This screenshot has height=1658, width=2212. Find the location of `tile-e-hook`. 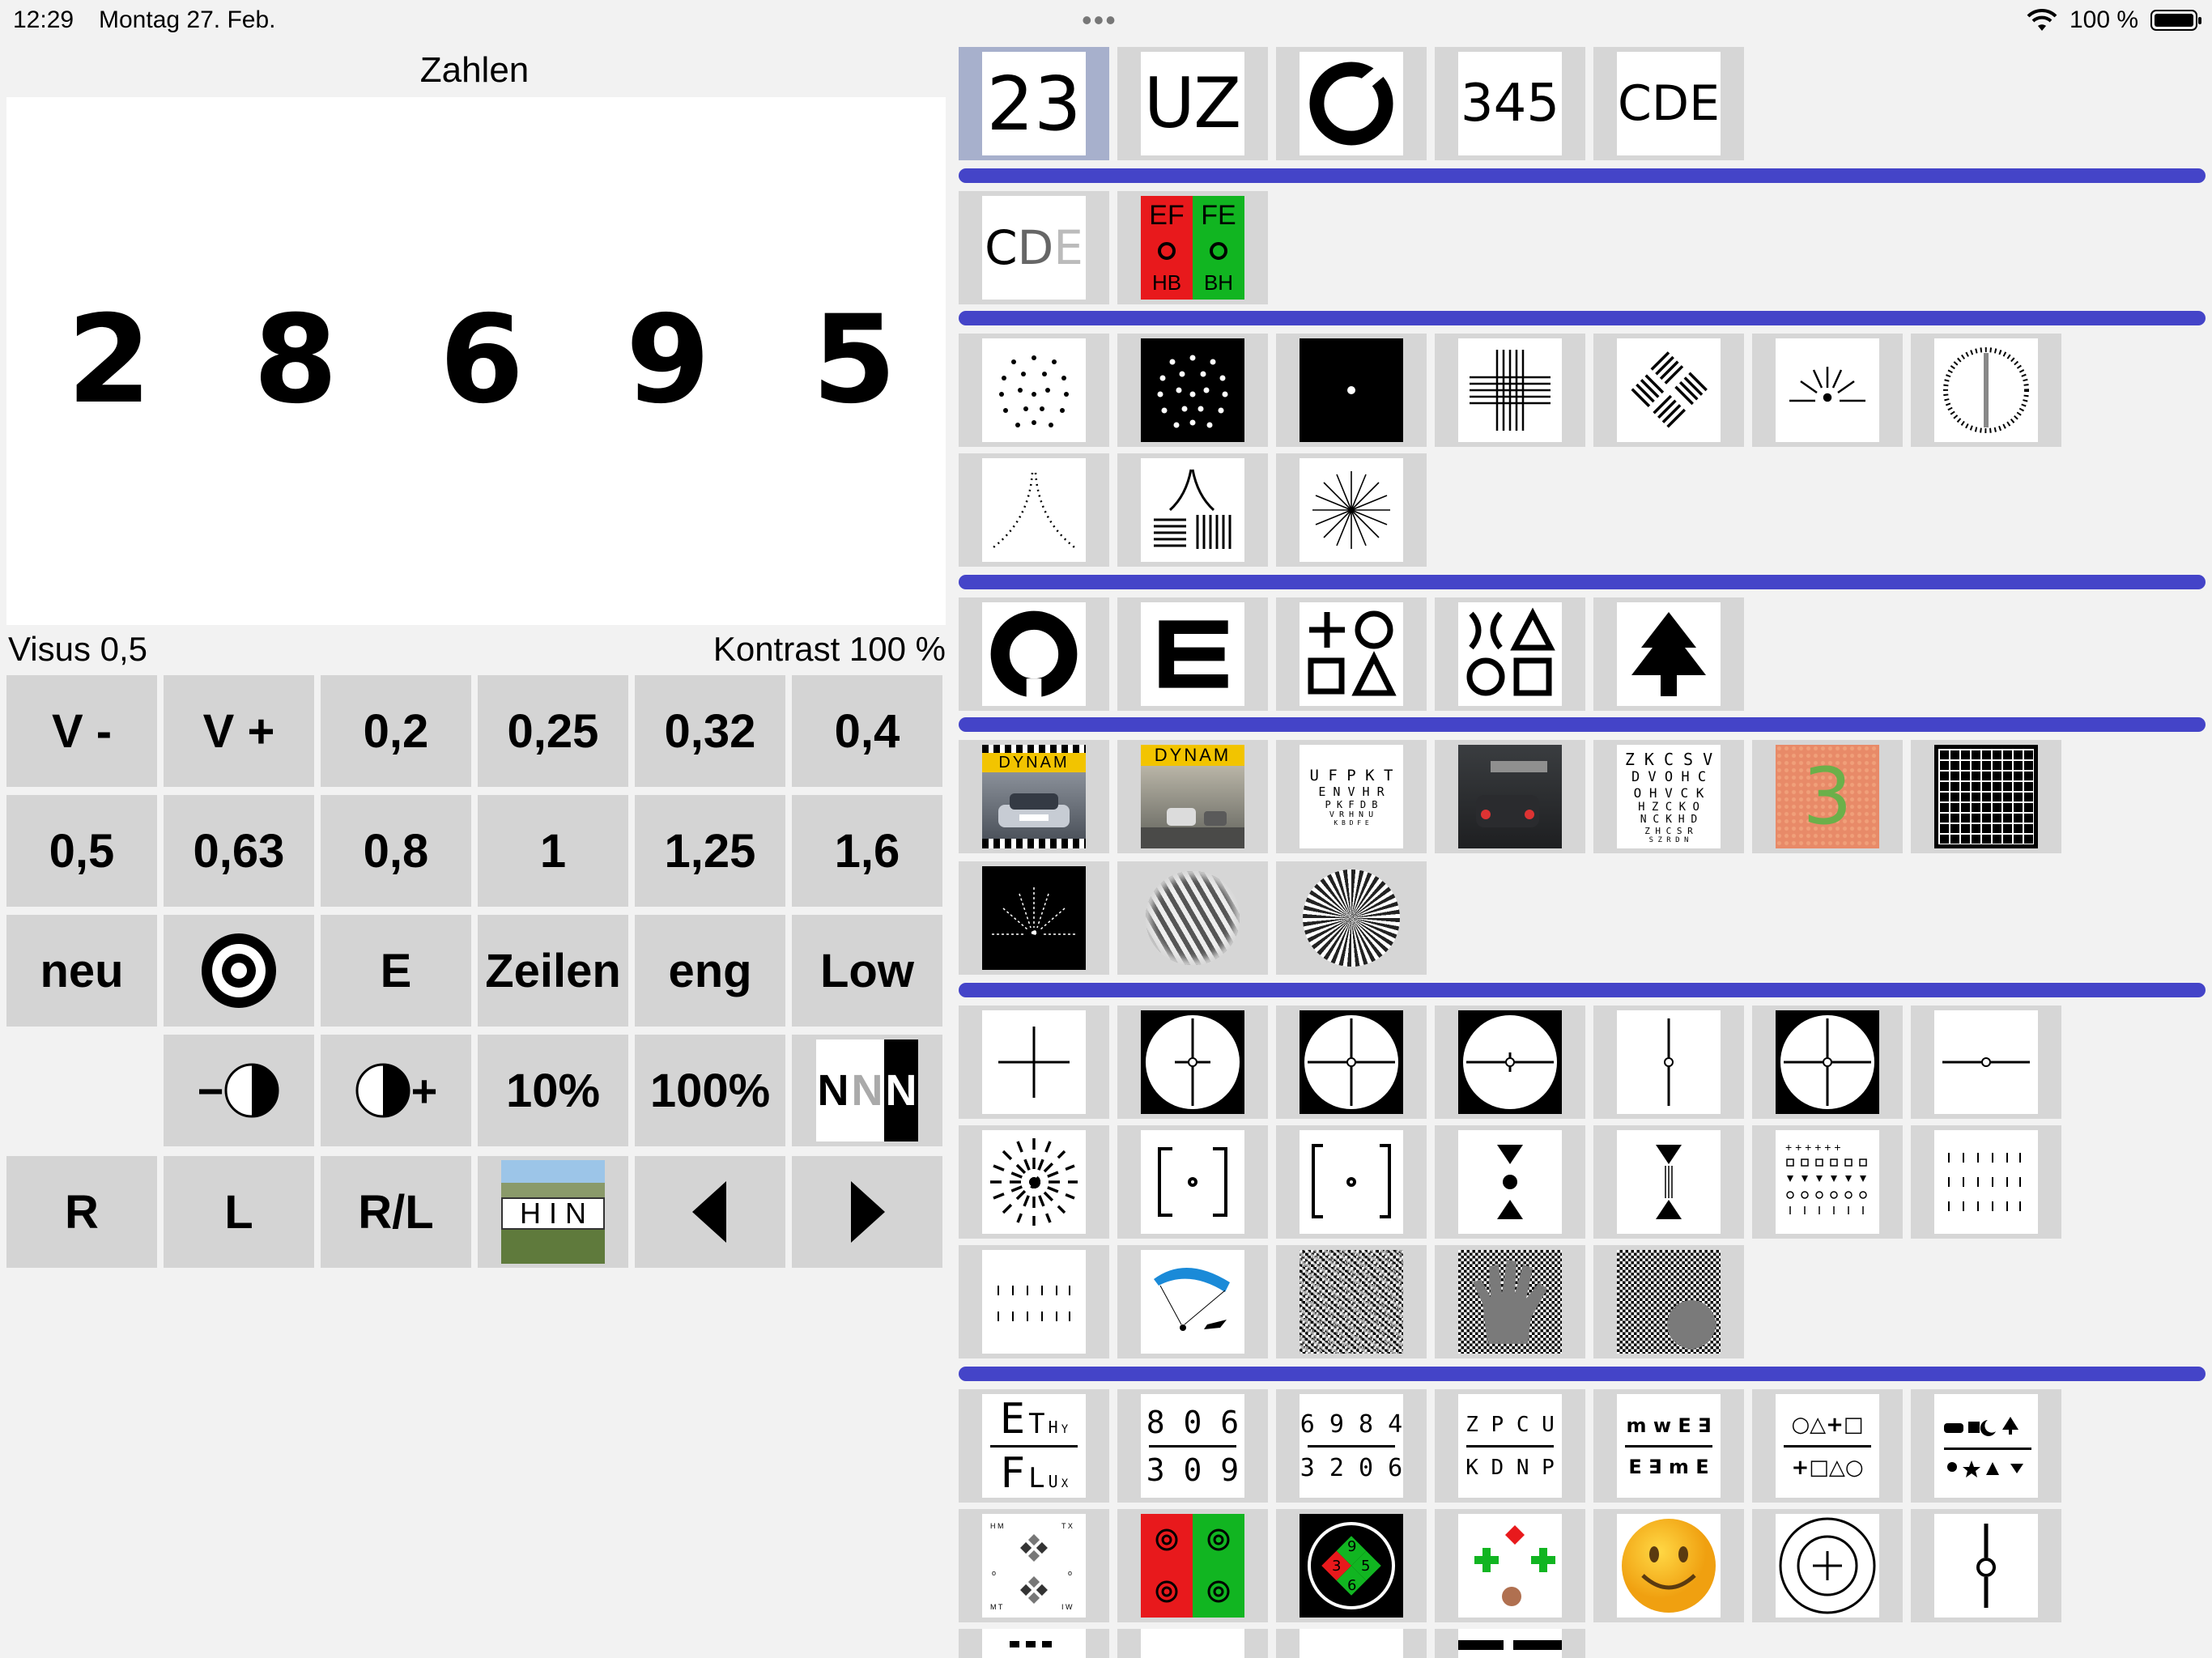

tile-e-hook is located at coordinates (1193, 654).